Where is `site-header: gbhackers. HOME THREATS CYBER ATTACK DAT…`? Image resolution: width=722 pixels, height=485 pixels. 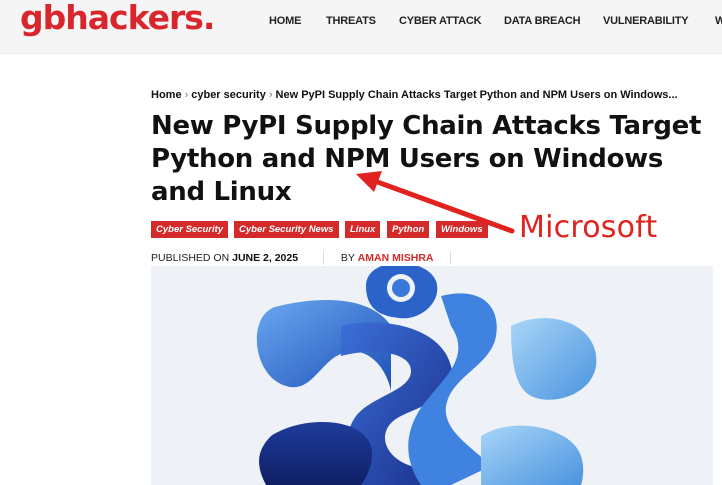
site-header: gbhackers. HOME THREATS CYBER ATTACK DAT… is located at coordinates (361, 27).